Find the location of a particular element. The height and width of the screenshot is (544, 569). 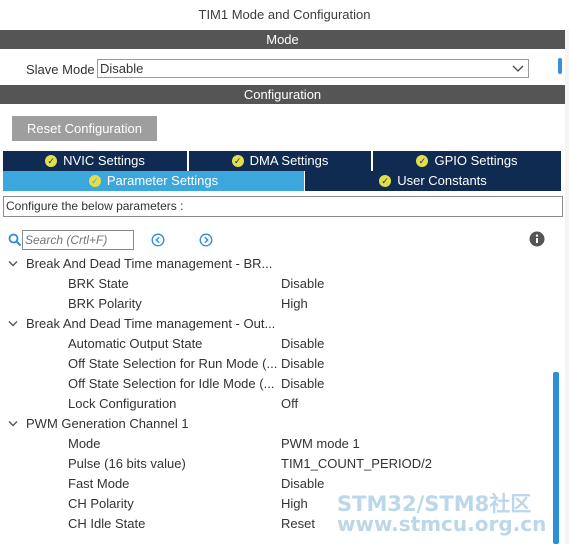

tab-nvic-settings: ✓ NVIC Settings is located at coordinates (95, 161).